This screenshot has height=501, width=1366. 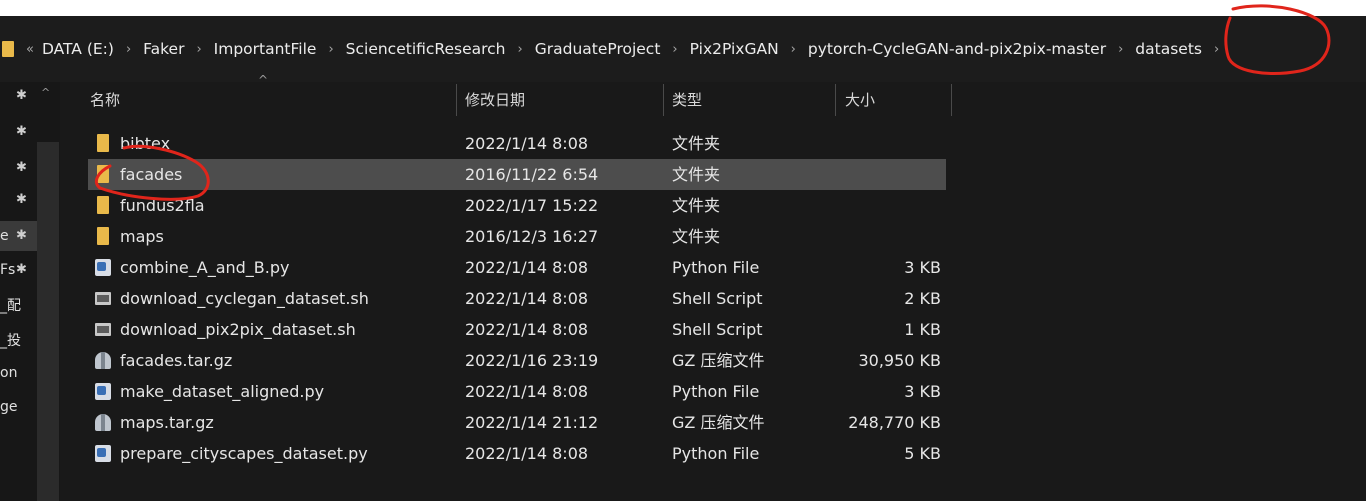 What do you see at coordinates (517, 174) in the screenshot?
I see `file-row: facades 2016/11/22 6:54 文件夹` at bounding box center [517, 174].